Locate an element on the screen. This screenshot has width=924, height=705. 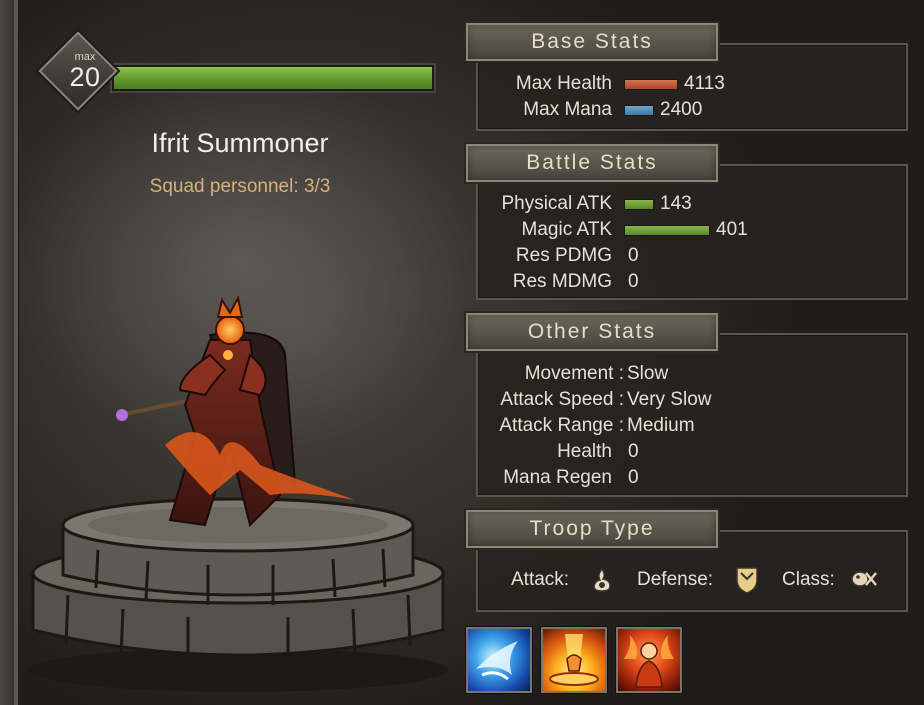
level-number: 20 is located at coordinates (85, 77).